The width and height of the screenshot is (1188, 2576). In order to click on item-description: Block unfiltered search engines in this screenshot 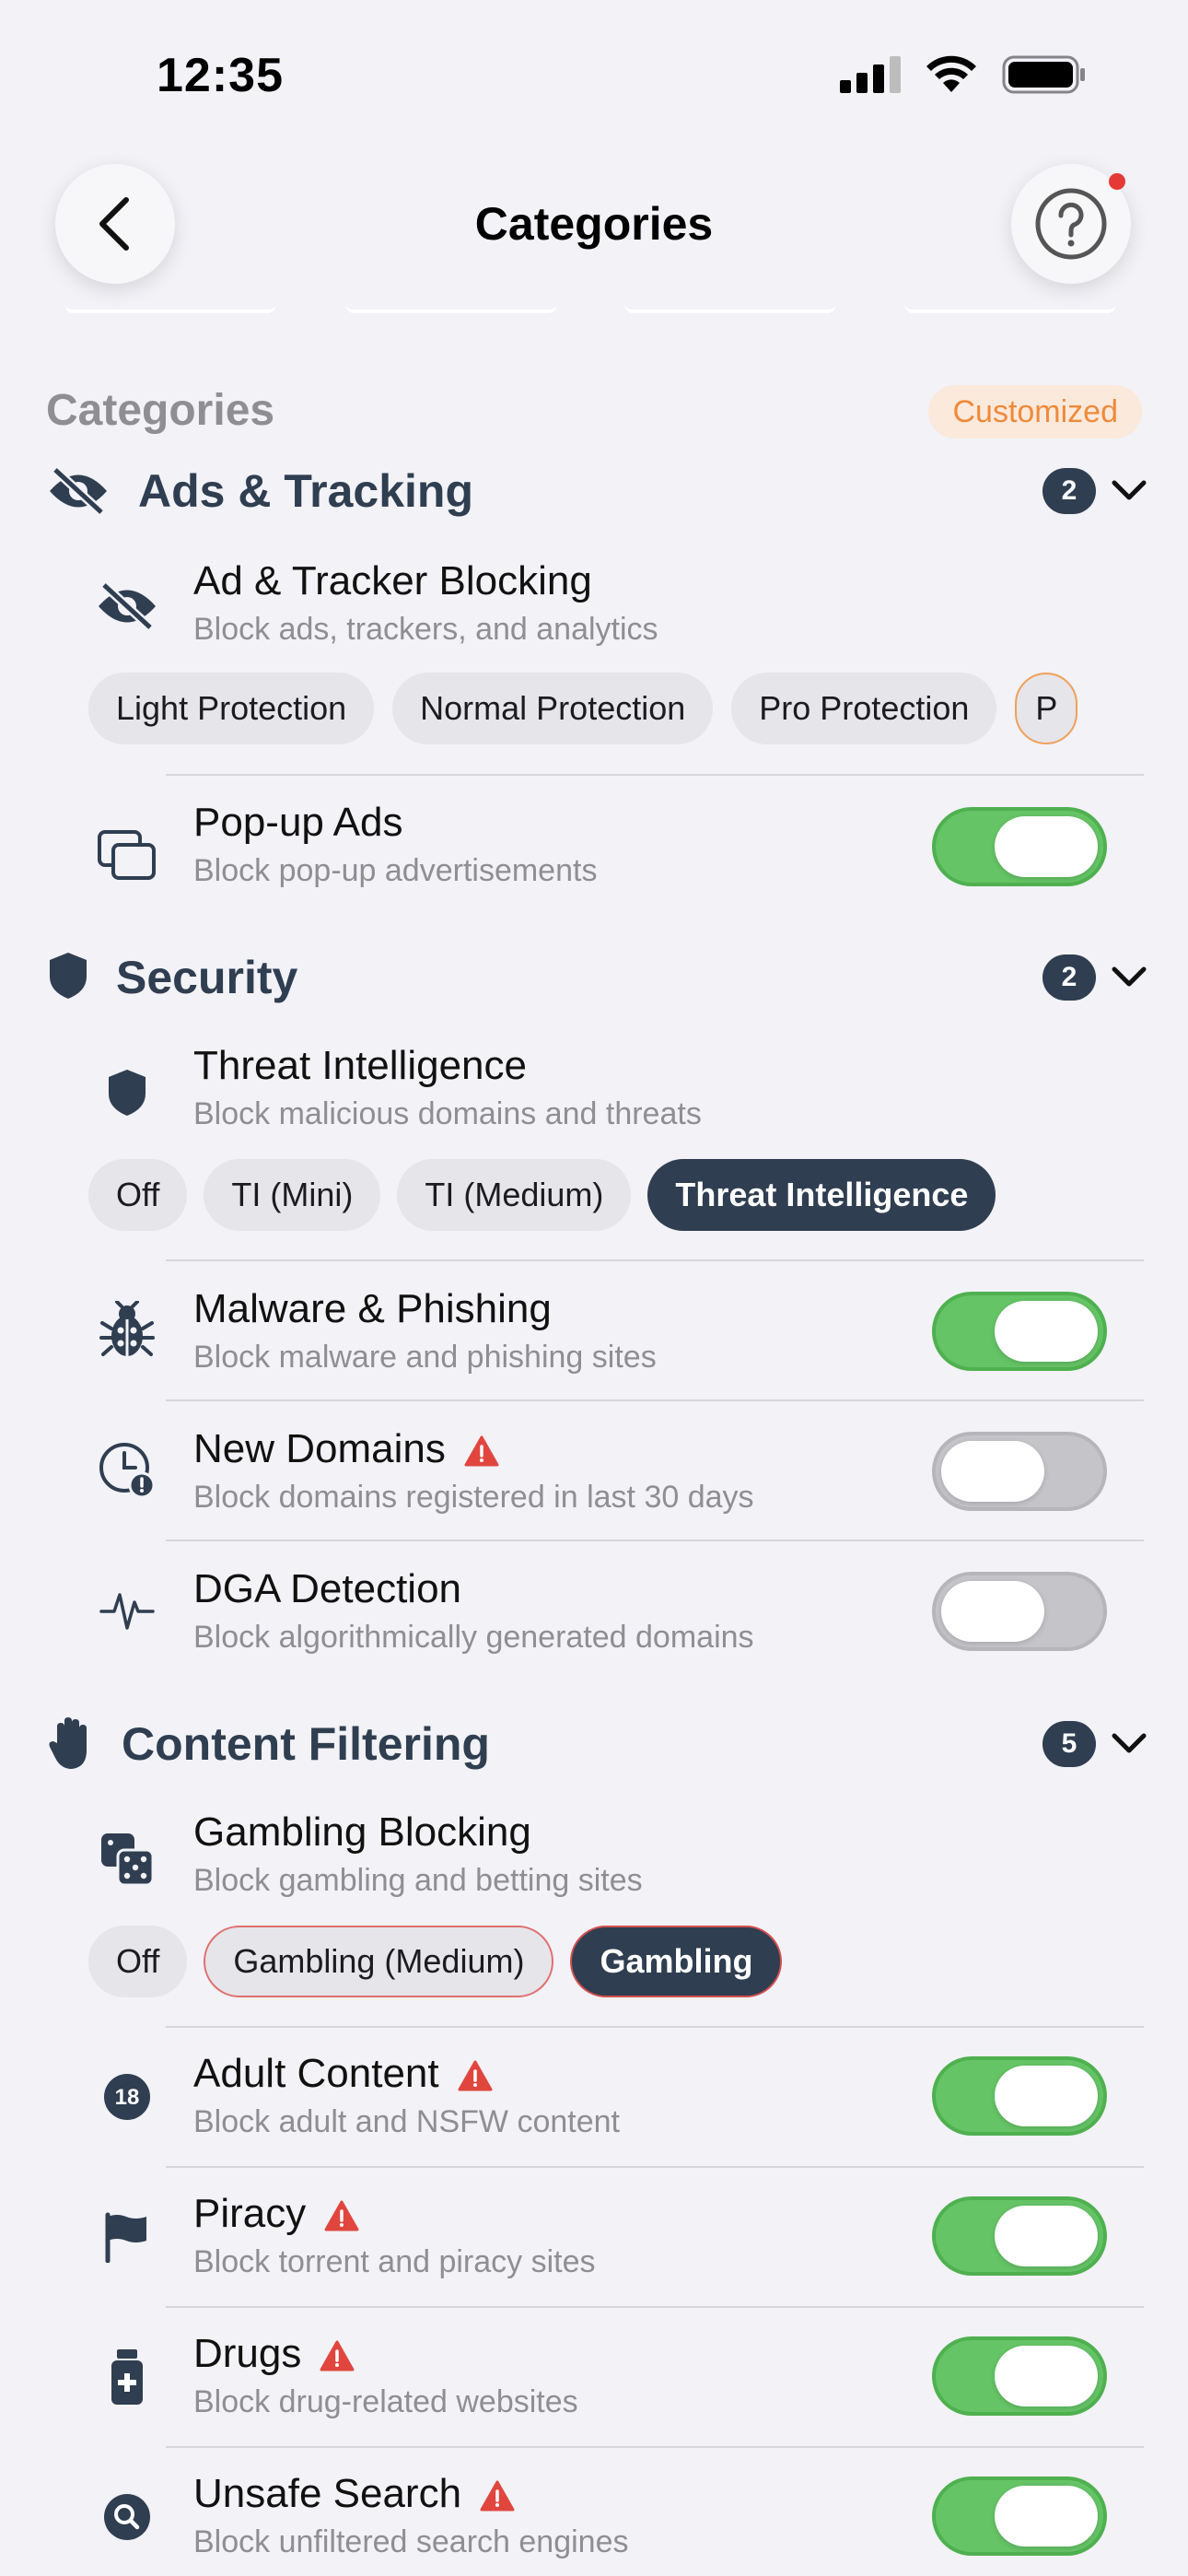, I will do `click(411, 2541)`.